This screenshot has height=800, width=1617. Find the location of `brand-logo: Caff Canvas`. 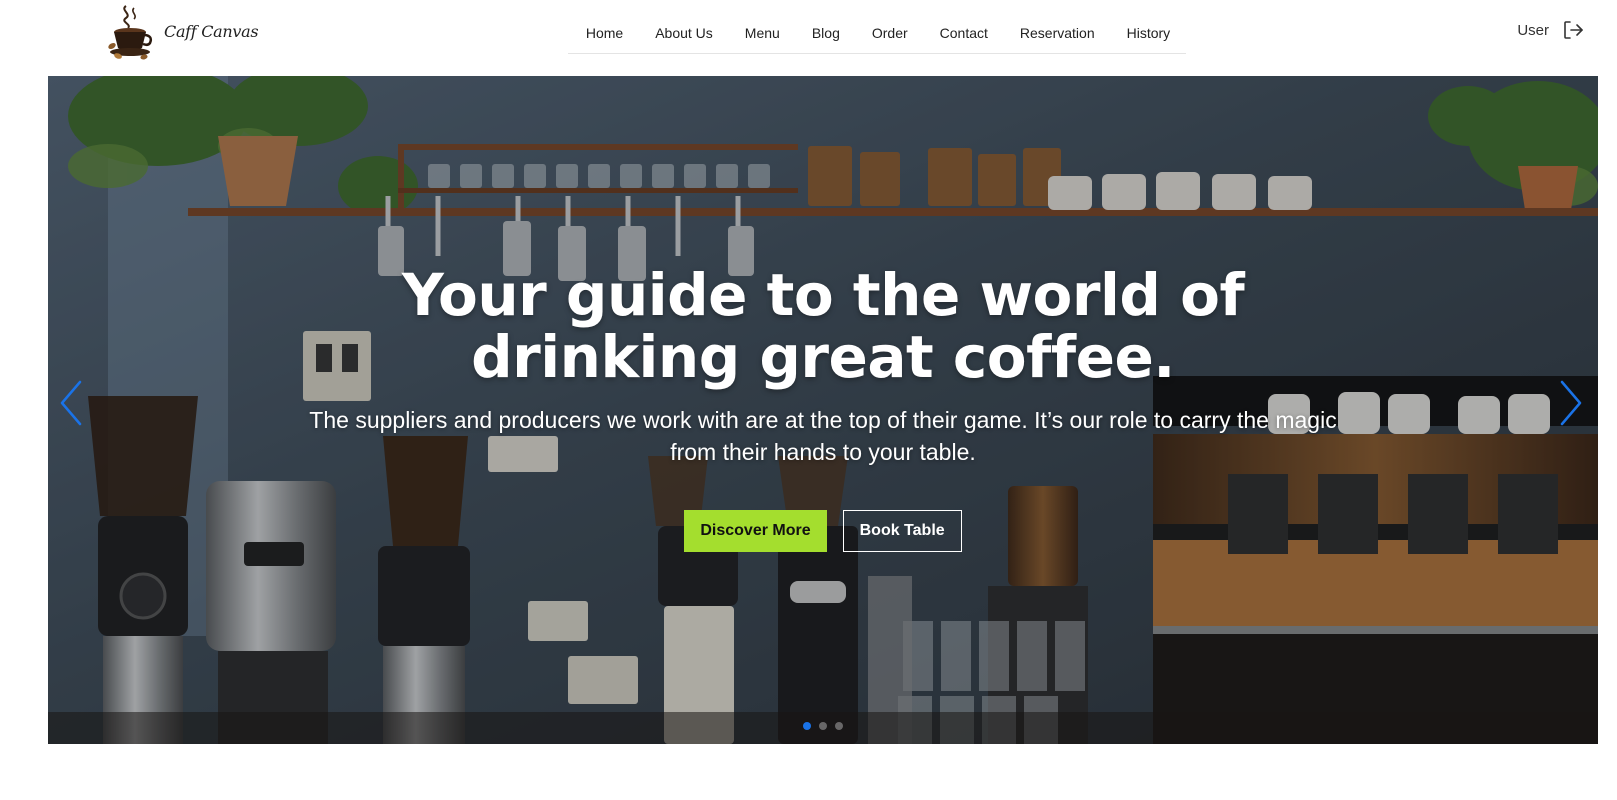

brand-logo: Caff Canvas is located at coordinates (181, 31).